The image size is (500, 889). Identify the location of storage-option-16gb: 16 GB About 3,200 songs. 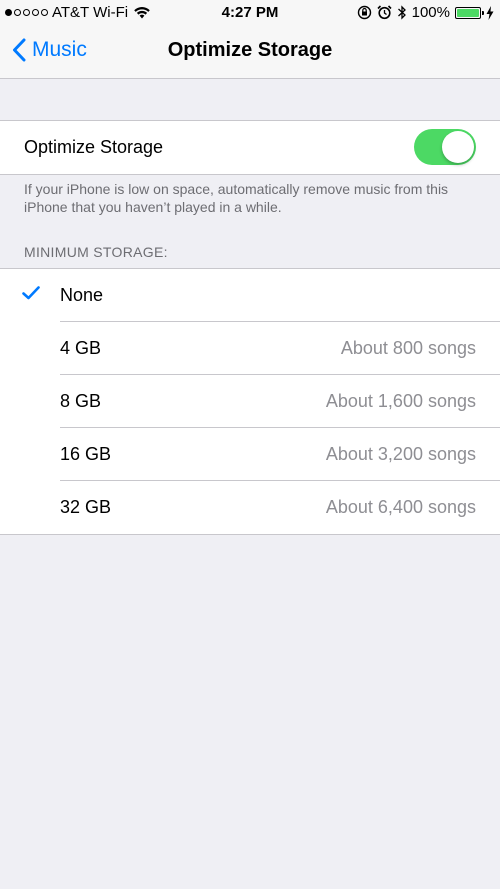
(250, 454).